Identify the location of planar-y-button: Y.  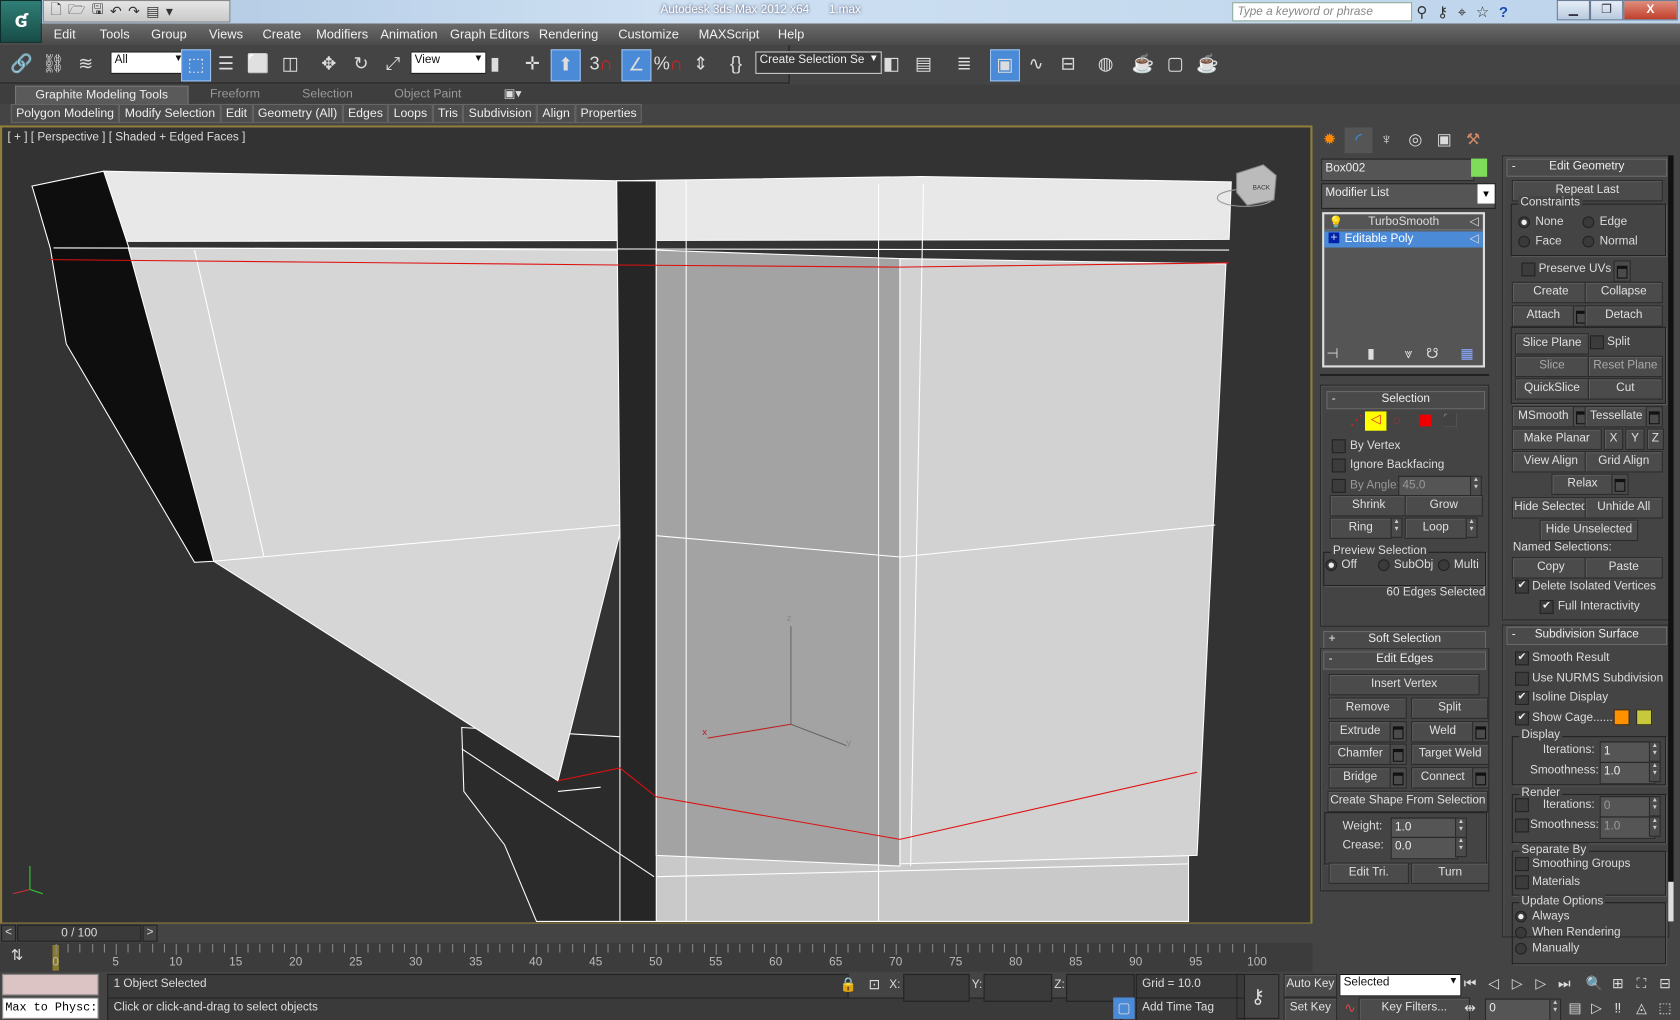
(1635, 439).